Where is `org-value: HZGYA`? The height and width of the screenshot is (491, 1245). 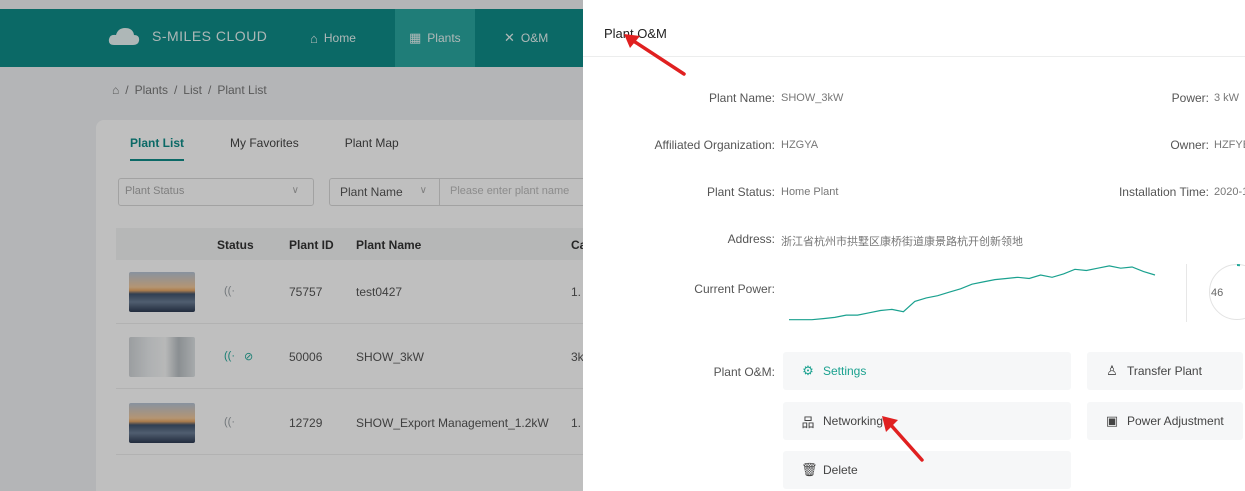 org-value: HZGYA is located at coordinates (800, 145).